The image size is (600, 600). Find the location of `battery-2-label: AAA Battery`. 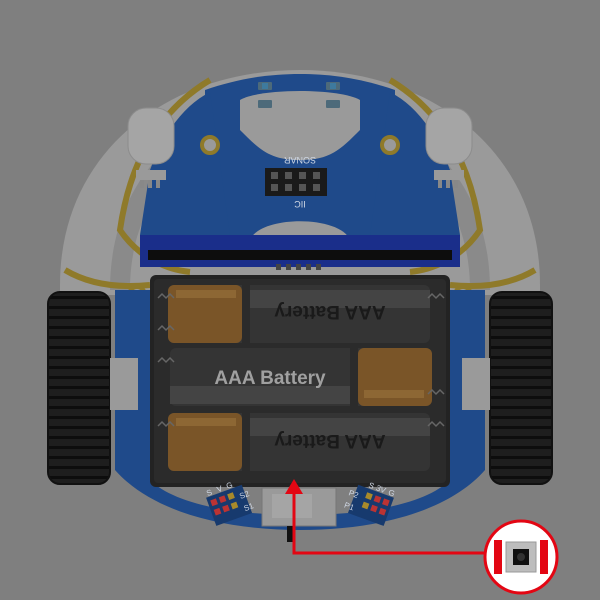

battery-2-label: AAA Battery is located at coordinates (270, 378).